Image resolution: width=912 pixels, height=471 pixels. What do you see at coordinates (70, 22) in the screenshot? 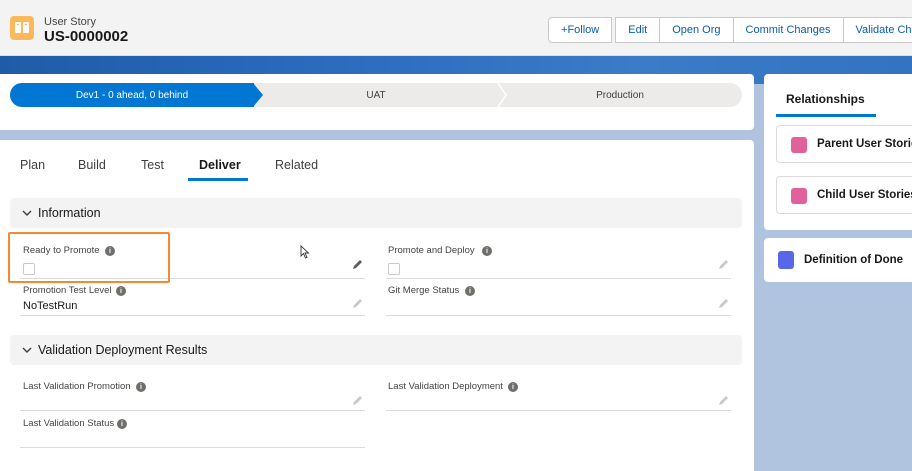
I see `object-label: User Story` at bounding box center [70, 22].